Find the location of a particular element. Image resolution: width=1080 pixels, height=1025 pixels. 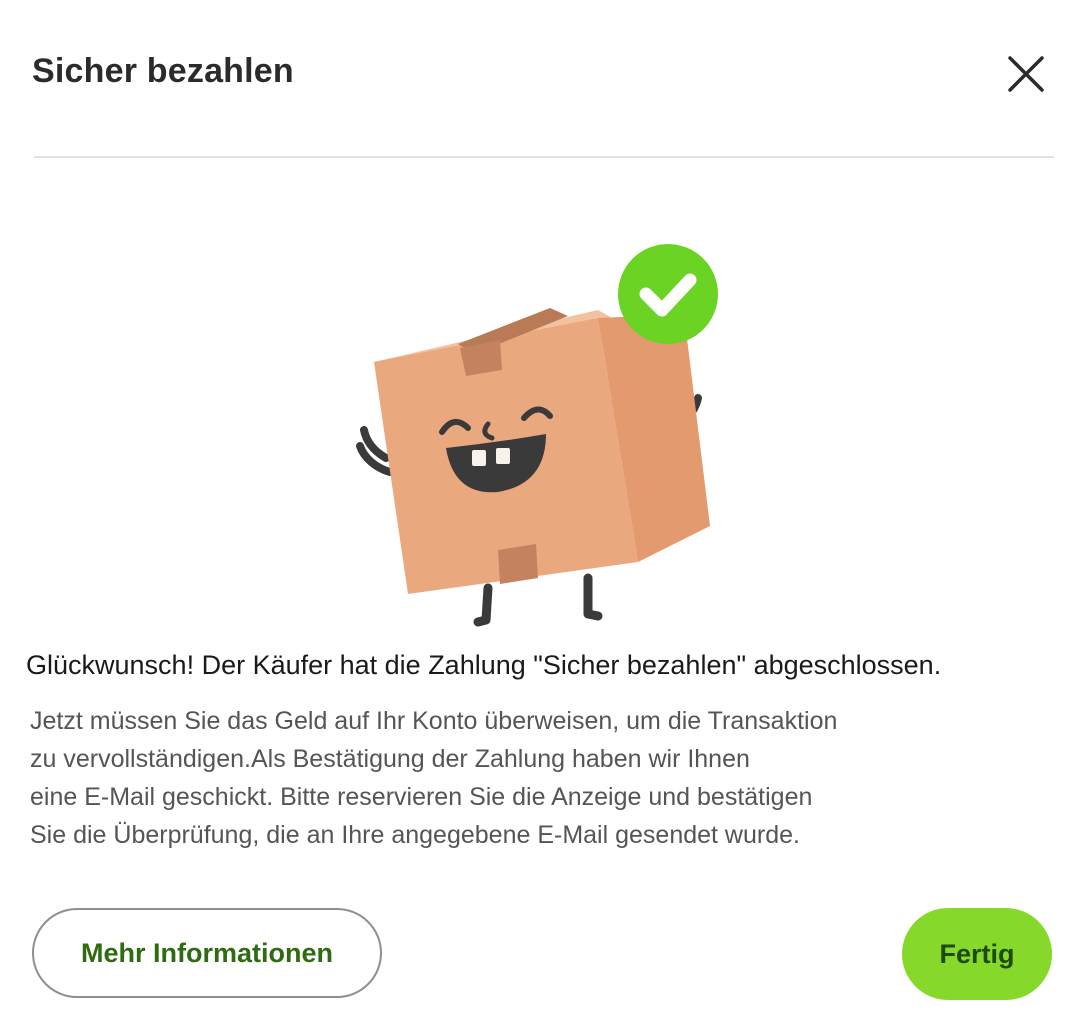

close-icon is located at coordinates (1026, 74).